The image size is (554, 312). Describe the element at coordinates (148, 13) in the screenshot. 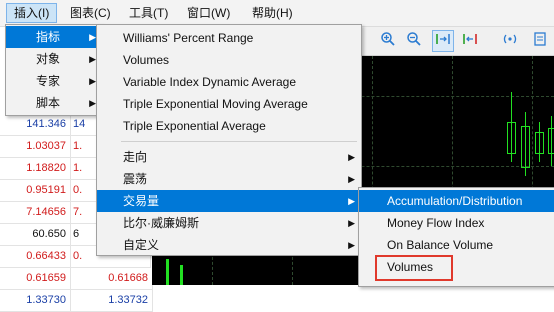

I see `menu-tools: 工具(T)` at that location.